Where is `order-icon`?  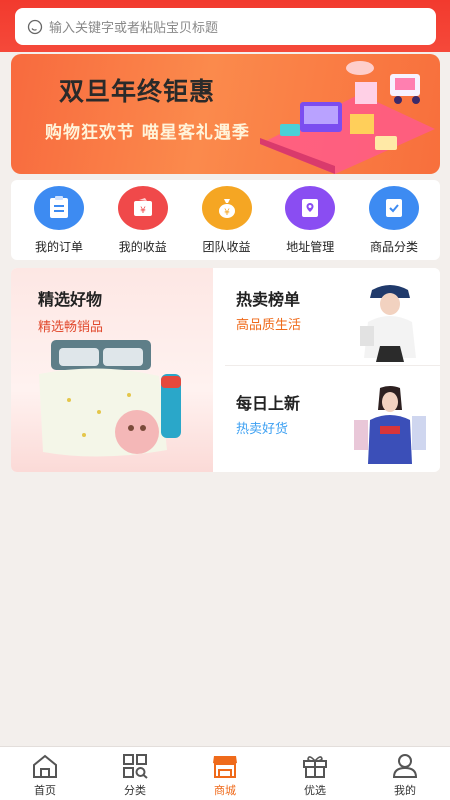 order-icon is located at coordinates (59, 208).